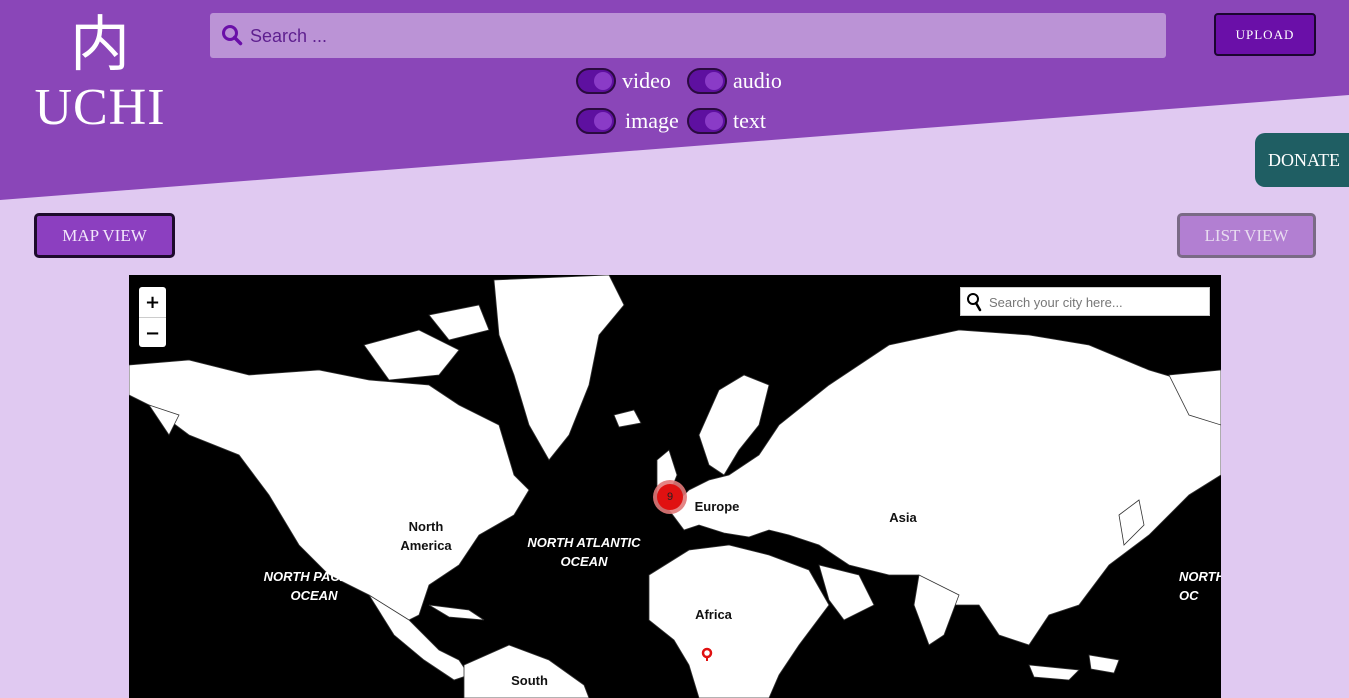  I want to click on city-search-input, so click(1096, 302).